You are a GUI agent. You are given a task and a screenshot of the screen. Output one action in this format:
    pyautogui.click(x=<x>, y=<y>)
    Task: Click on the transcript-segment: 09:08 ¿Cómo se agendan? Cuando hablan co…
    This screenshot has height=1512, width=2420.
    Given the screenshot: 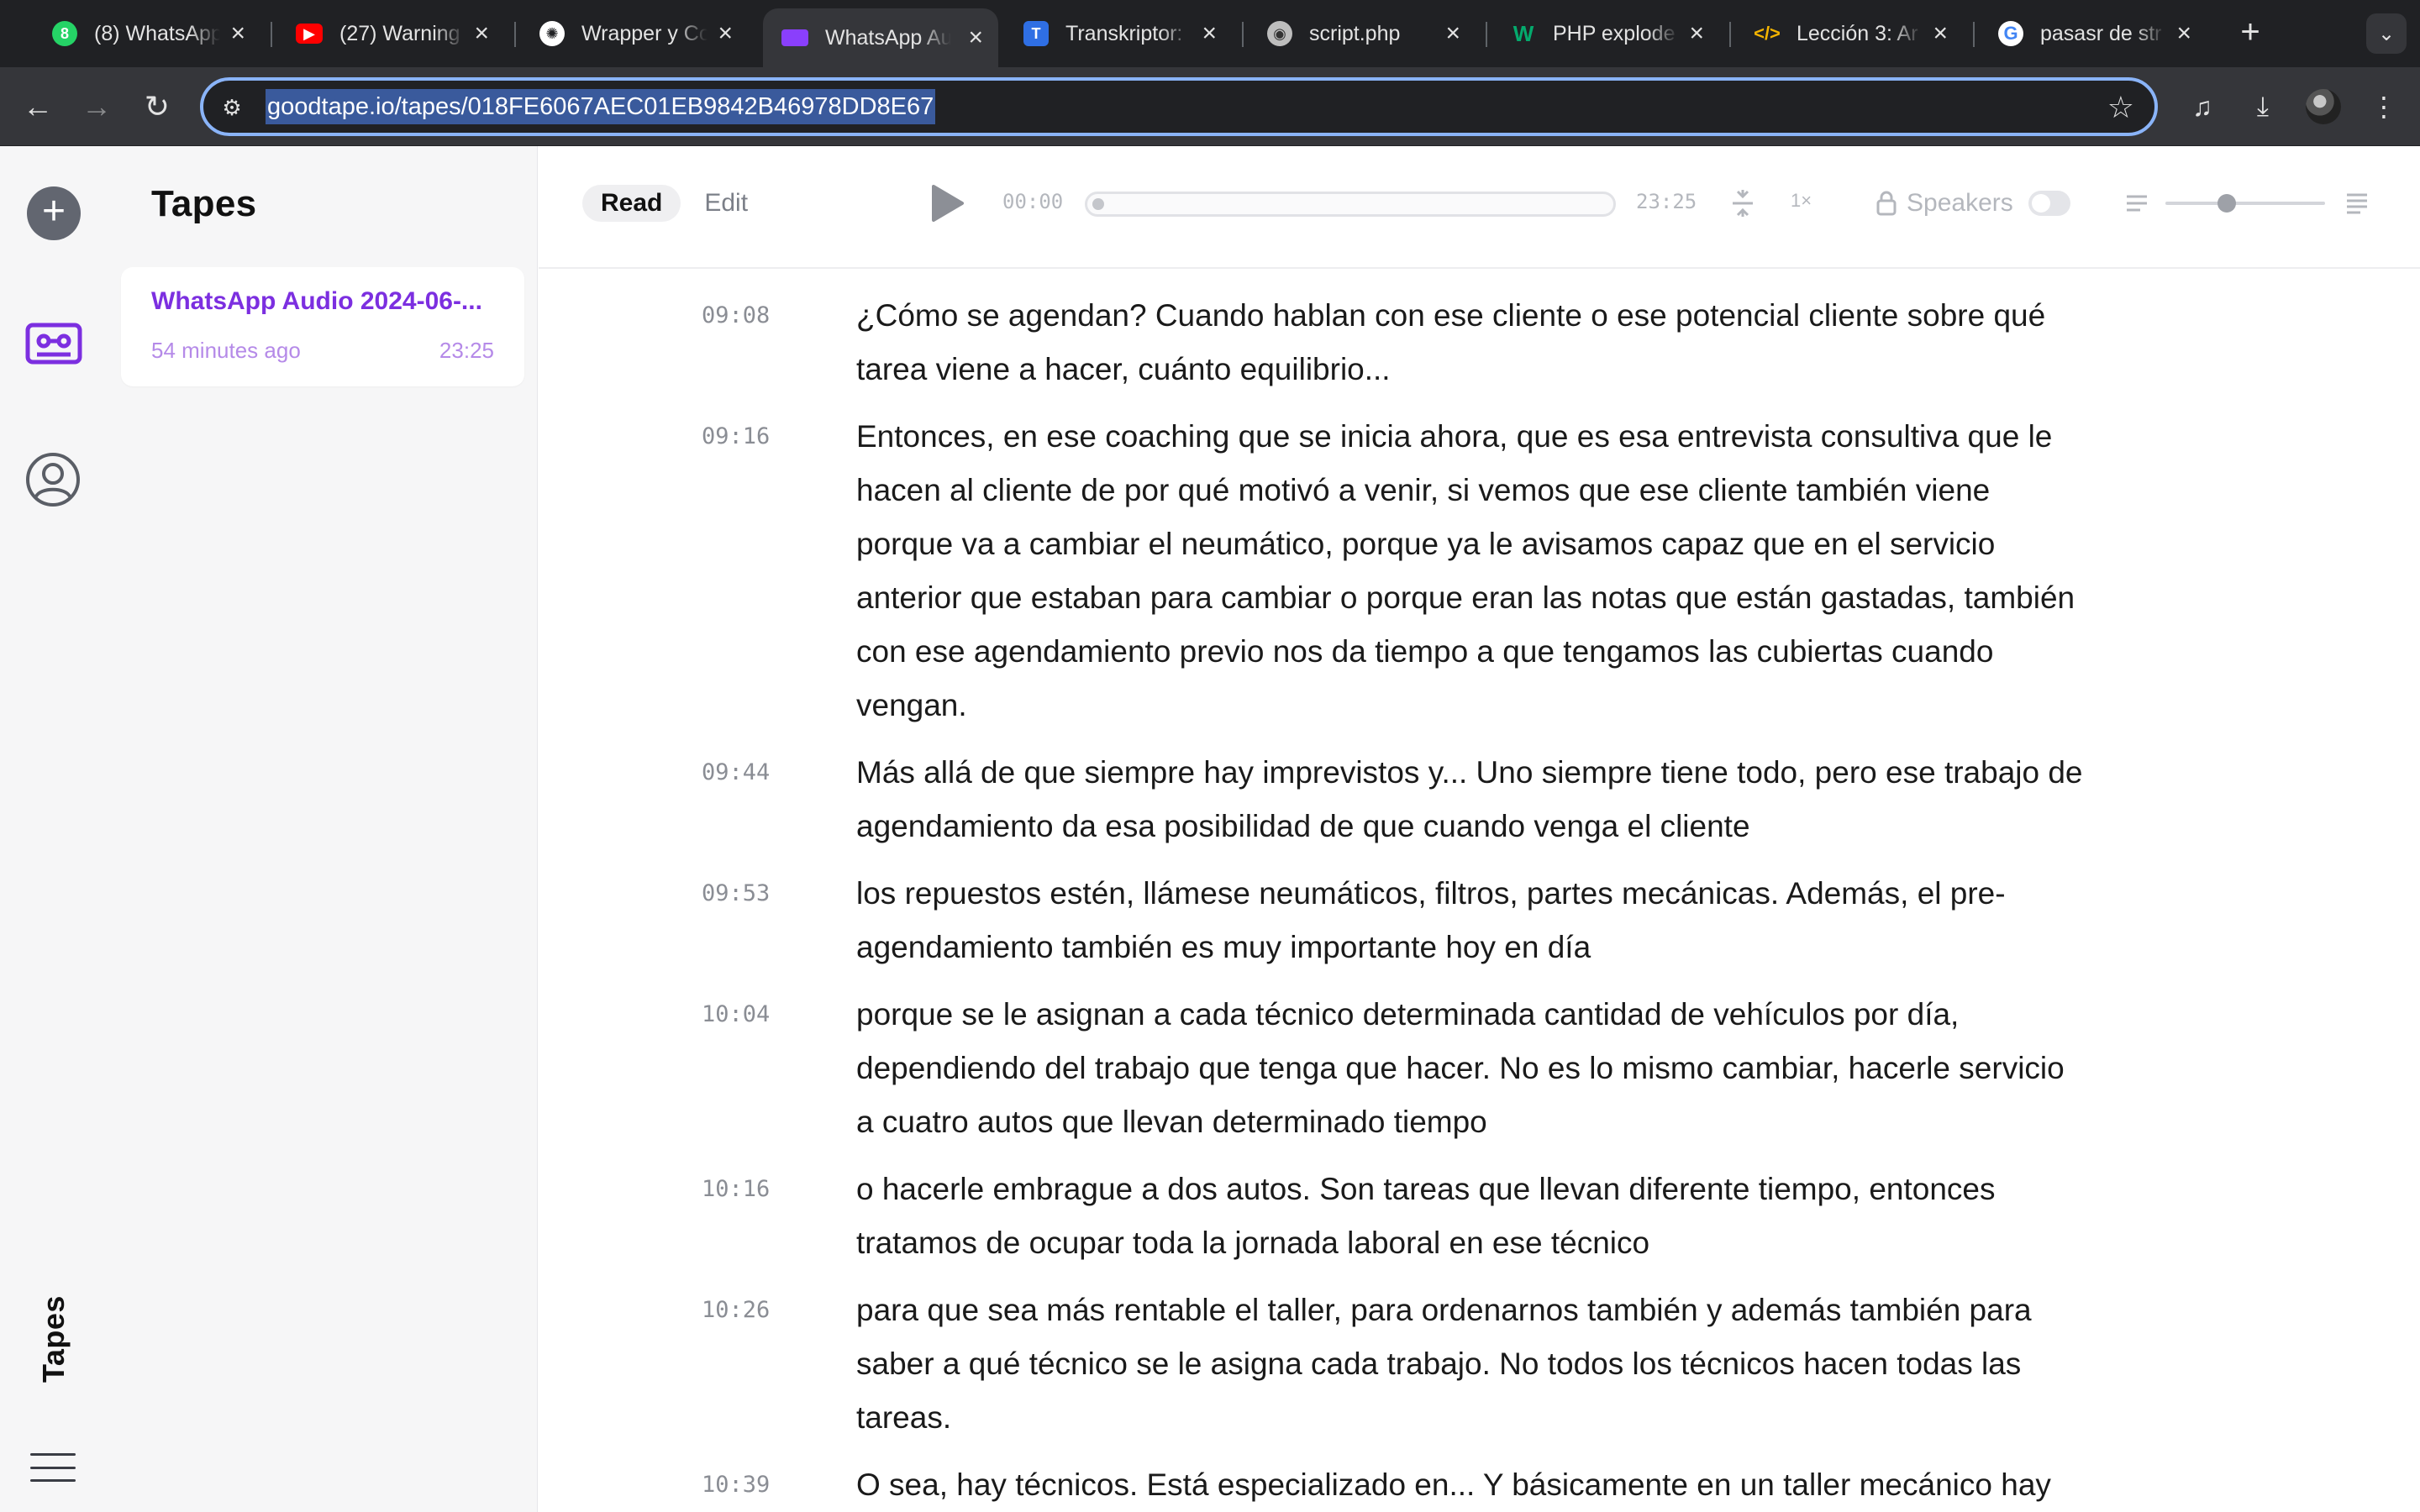 What is the action you would take?
    pyautogui.click(x=1479, y=342)
    